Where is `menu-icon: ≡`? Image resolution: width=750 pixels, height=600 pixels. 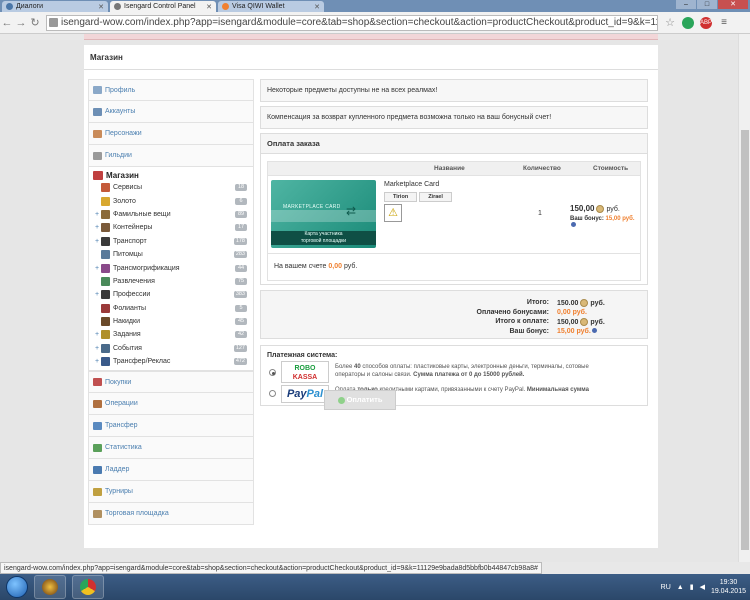 menu-icon: ≡ is located at coordinates (724, 23).